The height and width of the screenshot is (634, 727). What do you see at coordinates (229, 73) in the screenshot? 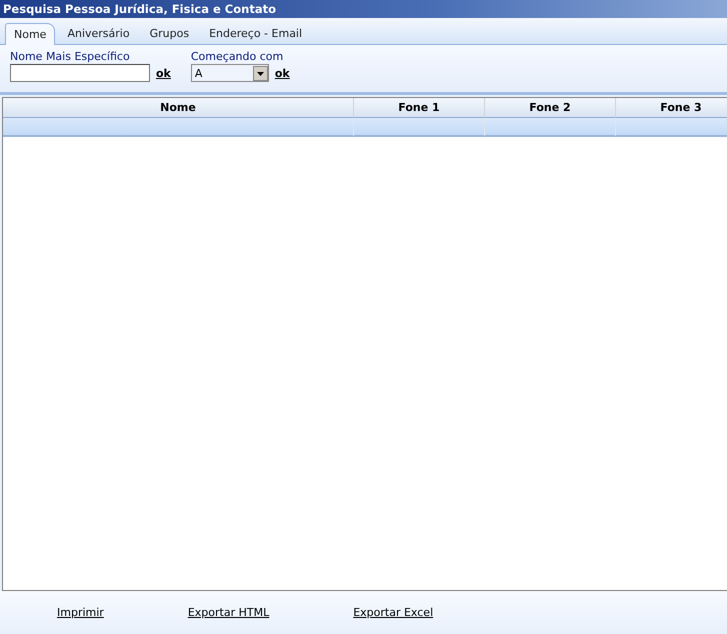
I see `letter-dropdown: A` at bounding box center [229, 73].